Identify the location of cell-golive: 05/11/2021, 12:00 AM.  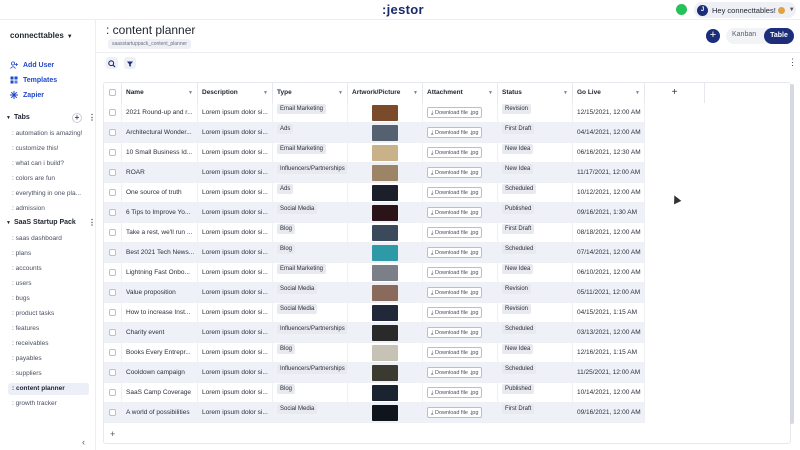
(609, 293).